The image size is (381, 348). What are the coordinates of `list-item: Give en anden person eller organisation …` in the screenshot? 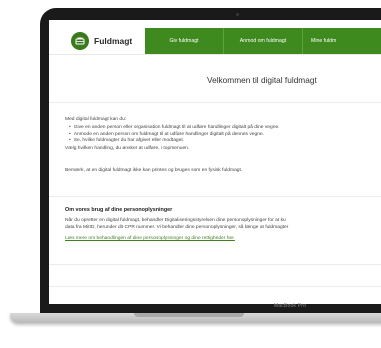 It's located at (174, 128).